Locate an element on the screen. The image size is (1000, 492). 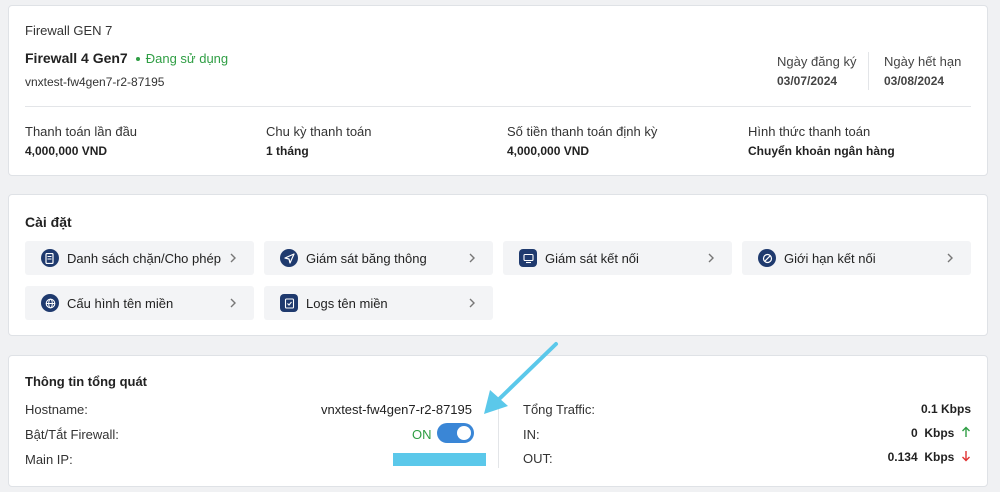
settings-item-label: Cấu hình tên miền is located at coordinates (120, 303).